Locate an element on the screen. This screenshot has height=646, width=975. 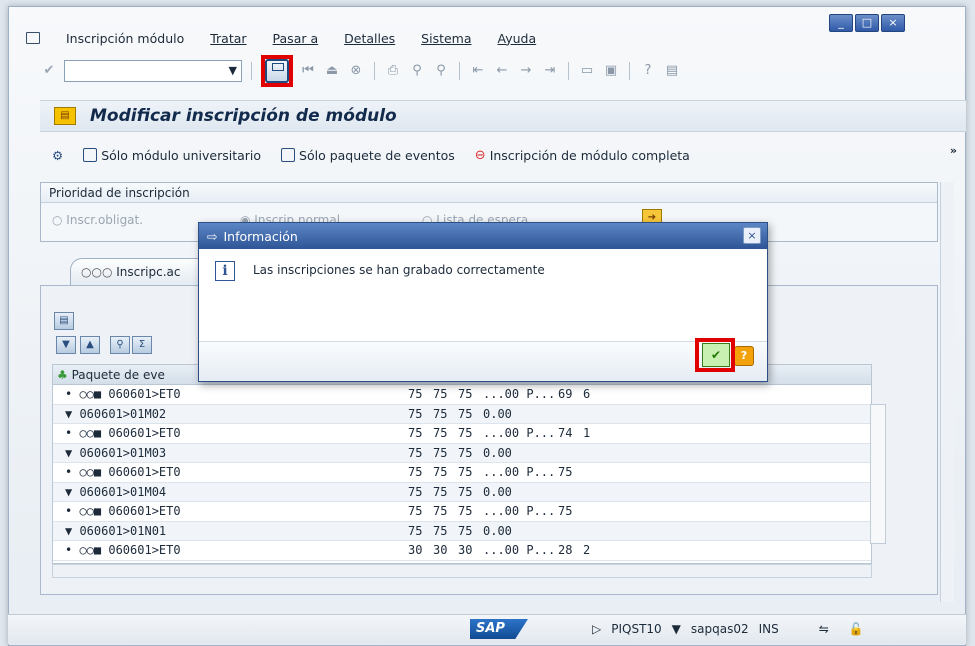
table-cell: 69 is located at coordinates (565, 394).